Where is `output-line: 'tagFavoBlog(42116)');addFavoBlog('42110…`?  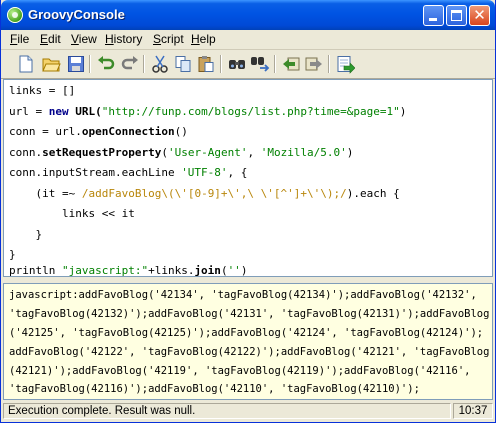 output-line: 'tagFavoBlog(42116)');addFavoBlog('42110… is located at coordinates (214, 389).